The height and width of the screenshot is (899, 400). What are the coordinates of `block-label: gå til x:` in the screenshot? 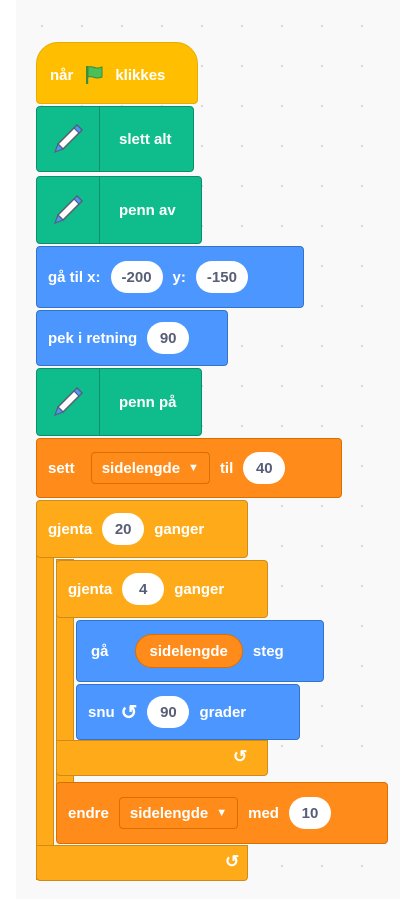 It's located at (74, 277).